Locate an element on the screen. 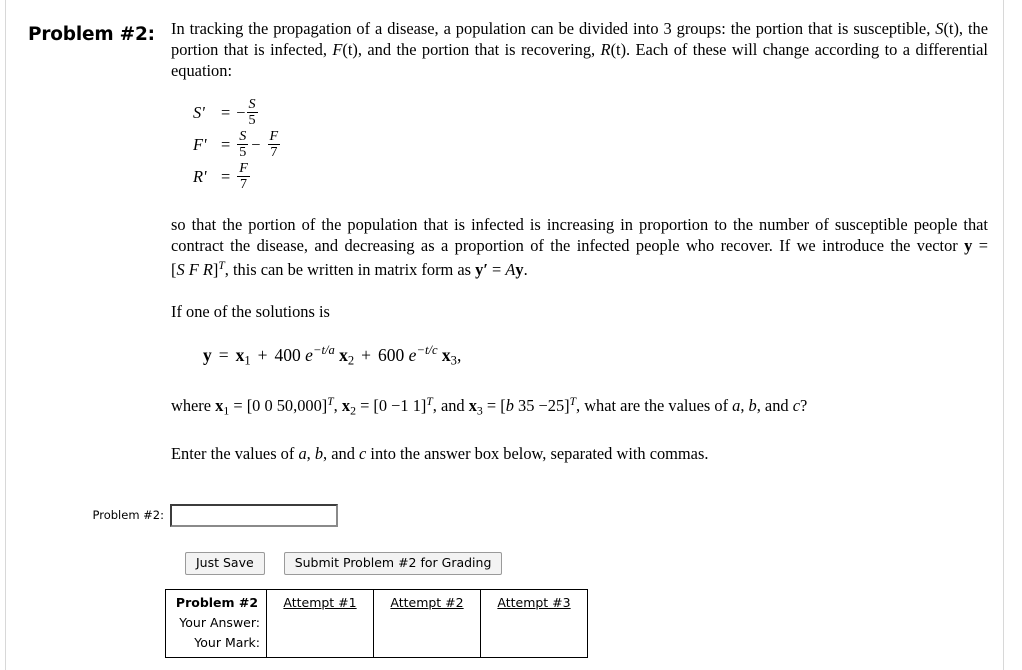 The height and width of the screenshot is (670, 1022). attempts-label-your-mark: Your Mark: is located at coordinates (227, 642).